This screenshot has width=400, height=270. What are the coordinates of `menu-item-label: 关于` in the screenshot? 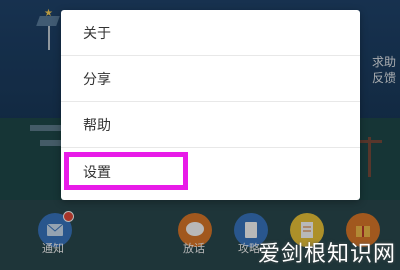 It's located at (97, 34).